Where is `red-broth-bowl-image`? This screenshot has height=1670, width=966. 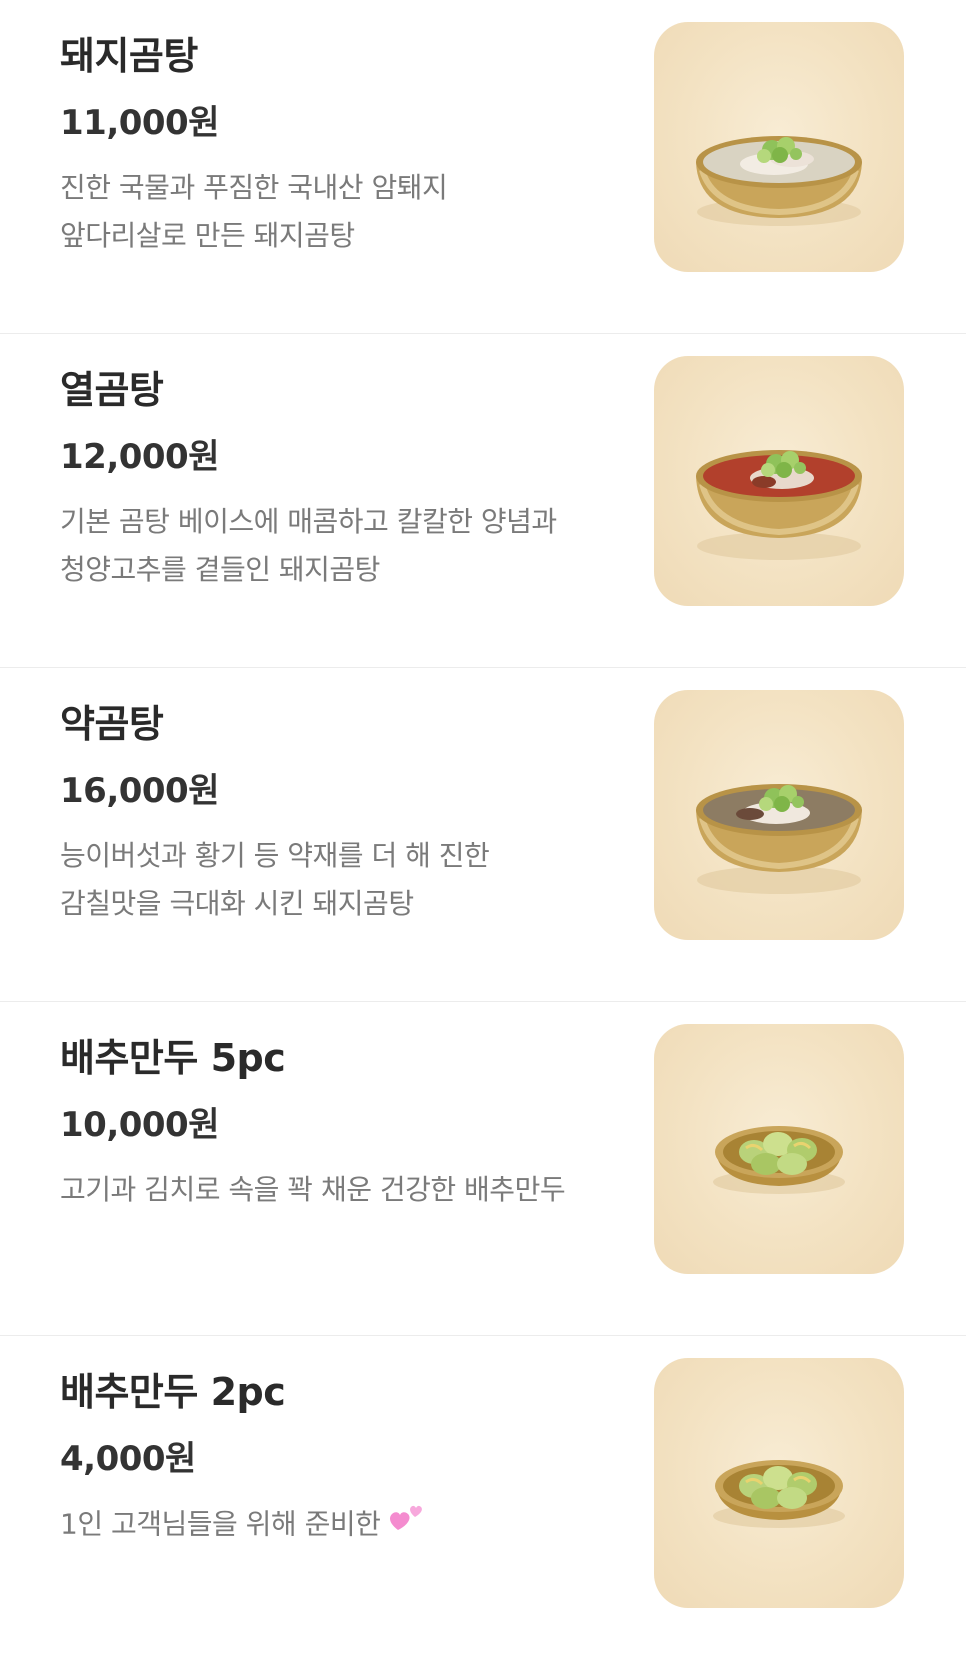
red-broth-bowl-image is located at coordinates (779, 505).